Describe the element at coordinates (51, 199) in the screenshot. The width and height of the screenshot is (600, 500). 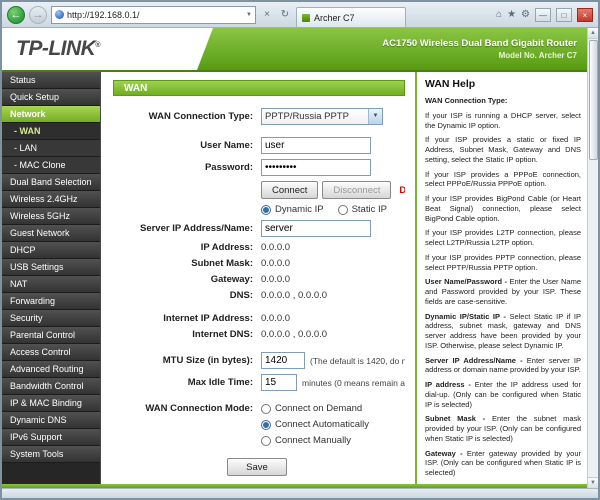
I see `sidebar-item-wireless-2-4ghz: Wireless 2.4GHz` at that location.